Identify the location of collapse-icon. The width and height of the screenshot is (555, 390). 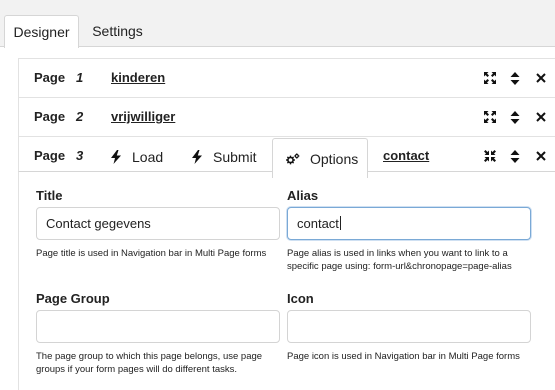
(490, 156).